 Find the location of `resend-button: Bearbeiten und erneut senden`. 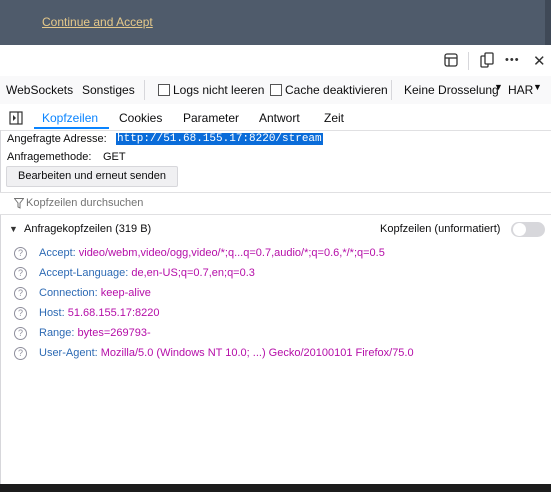

resend-button: Bearbeiten und erneut senden is located at coordinates (92, 176).